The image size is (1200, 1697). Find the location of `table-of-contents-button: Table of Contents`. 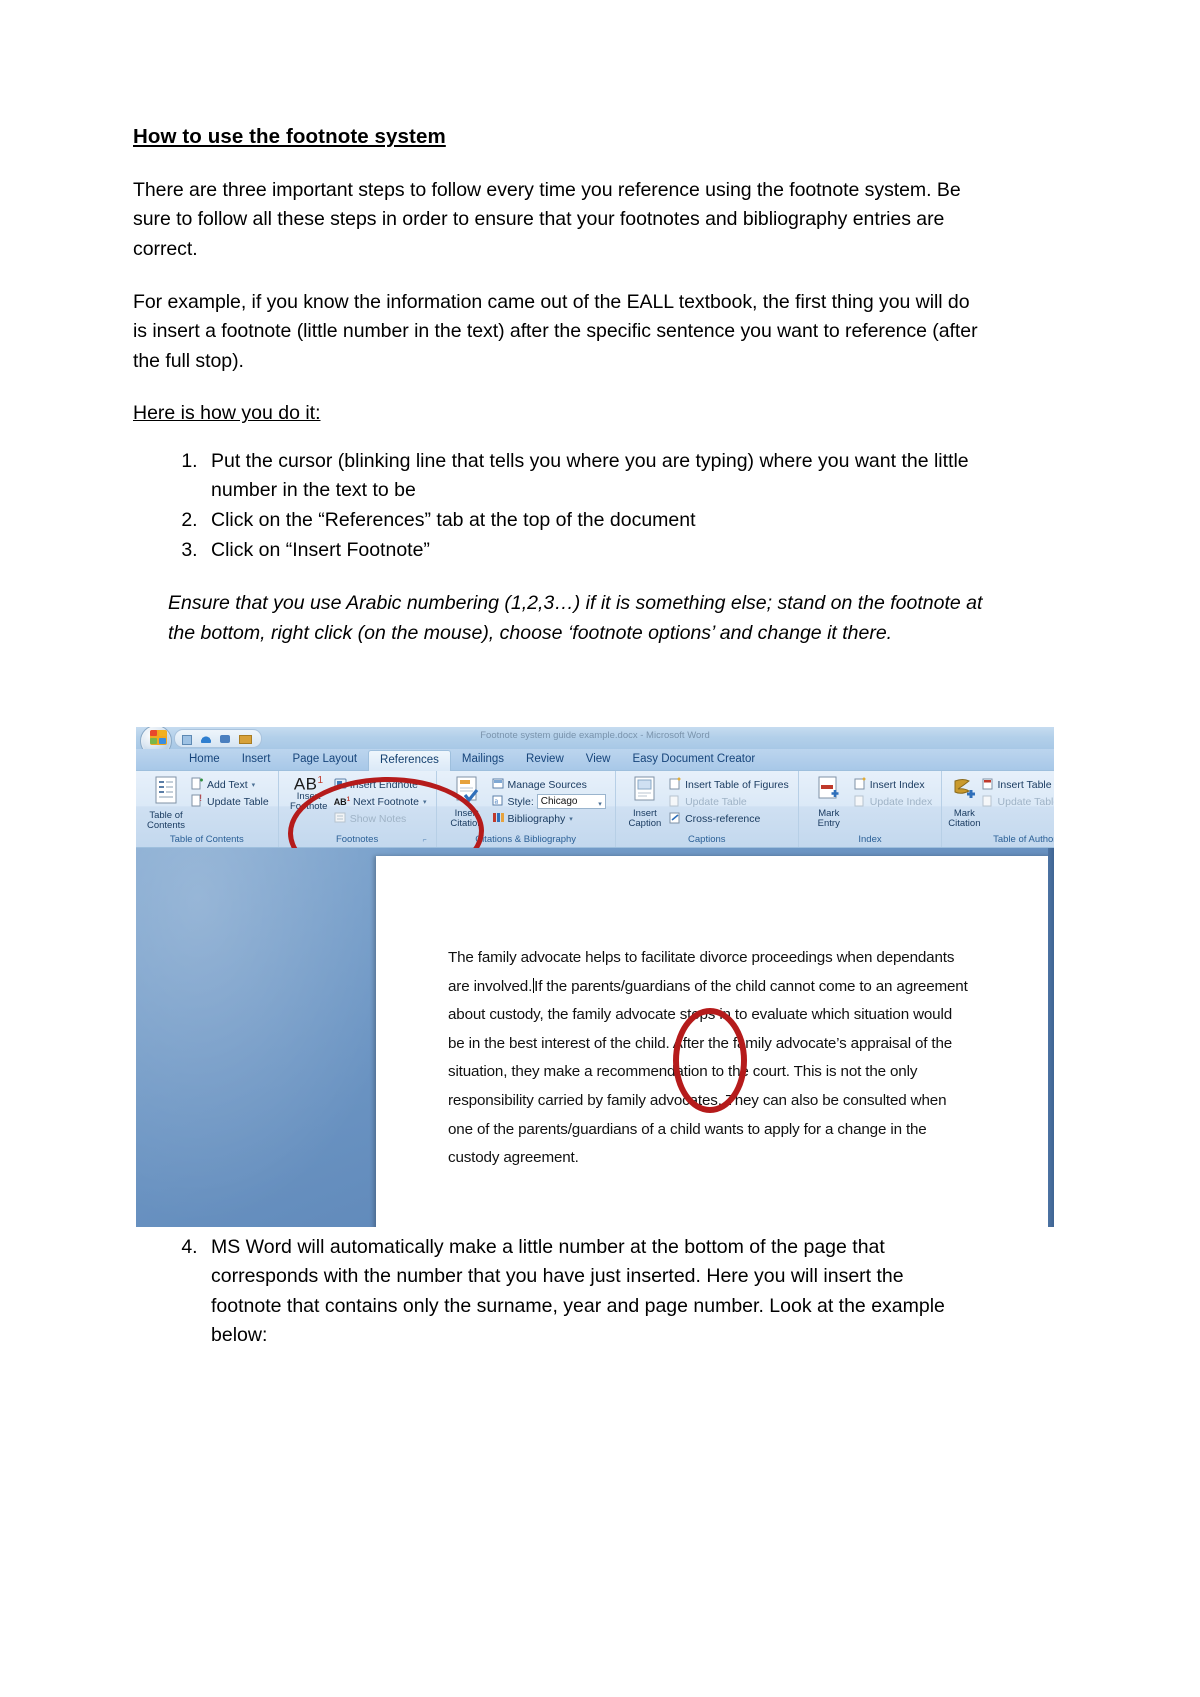

table-of-contents-button: Table of Contents is located at coordinates (166, 804).